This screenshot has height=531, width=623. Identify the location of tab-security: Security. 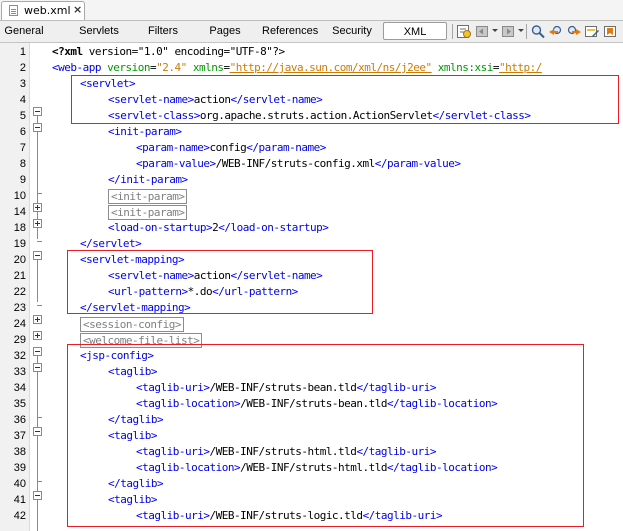
(352, 31).